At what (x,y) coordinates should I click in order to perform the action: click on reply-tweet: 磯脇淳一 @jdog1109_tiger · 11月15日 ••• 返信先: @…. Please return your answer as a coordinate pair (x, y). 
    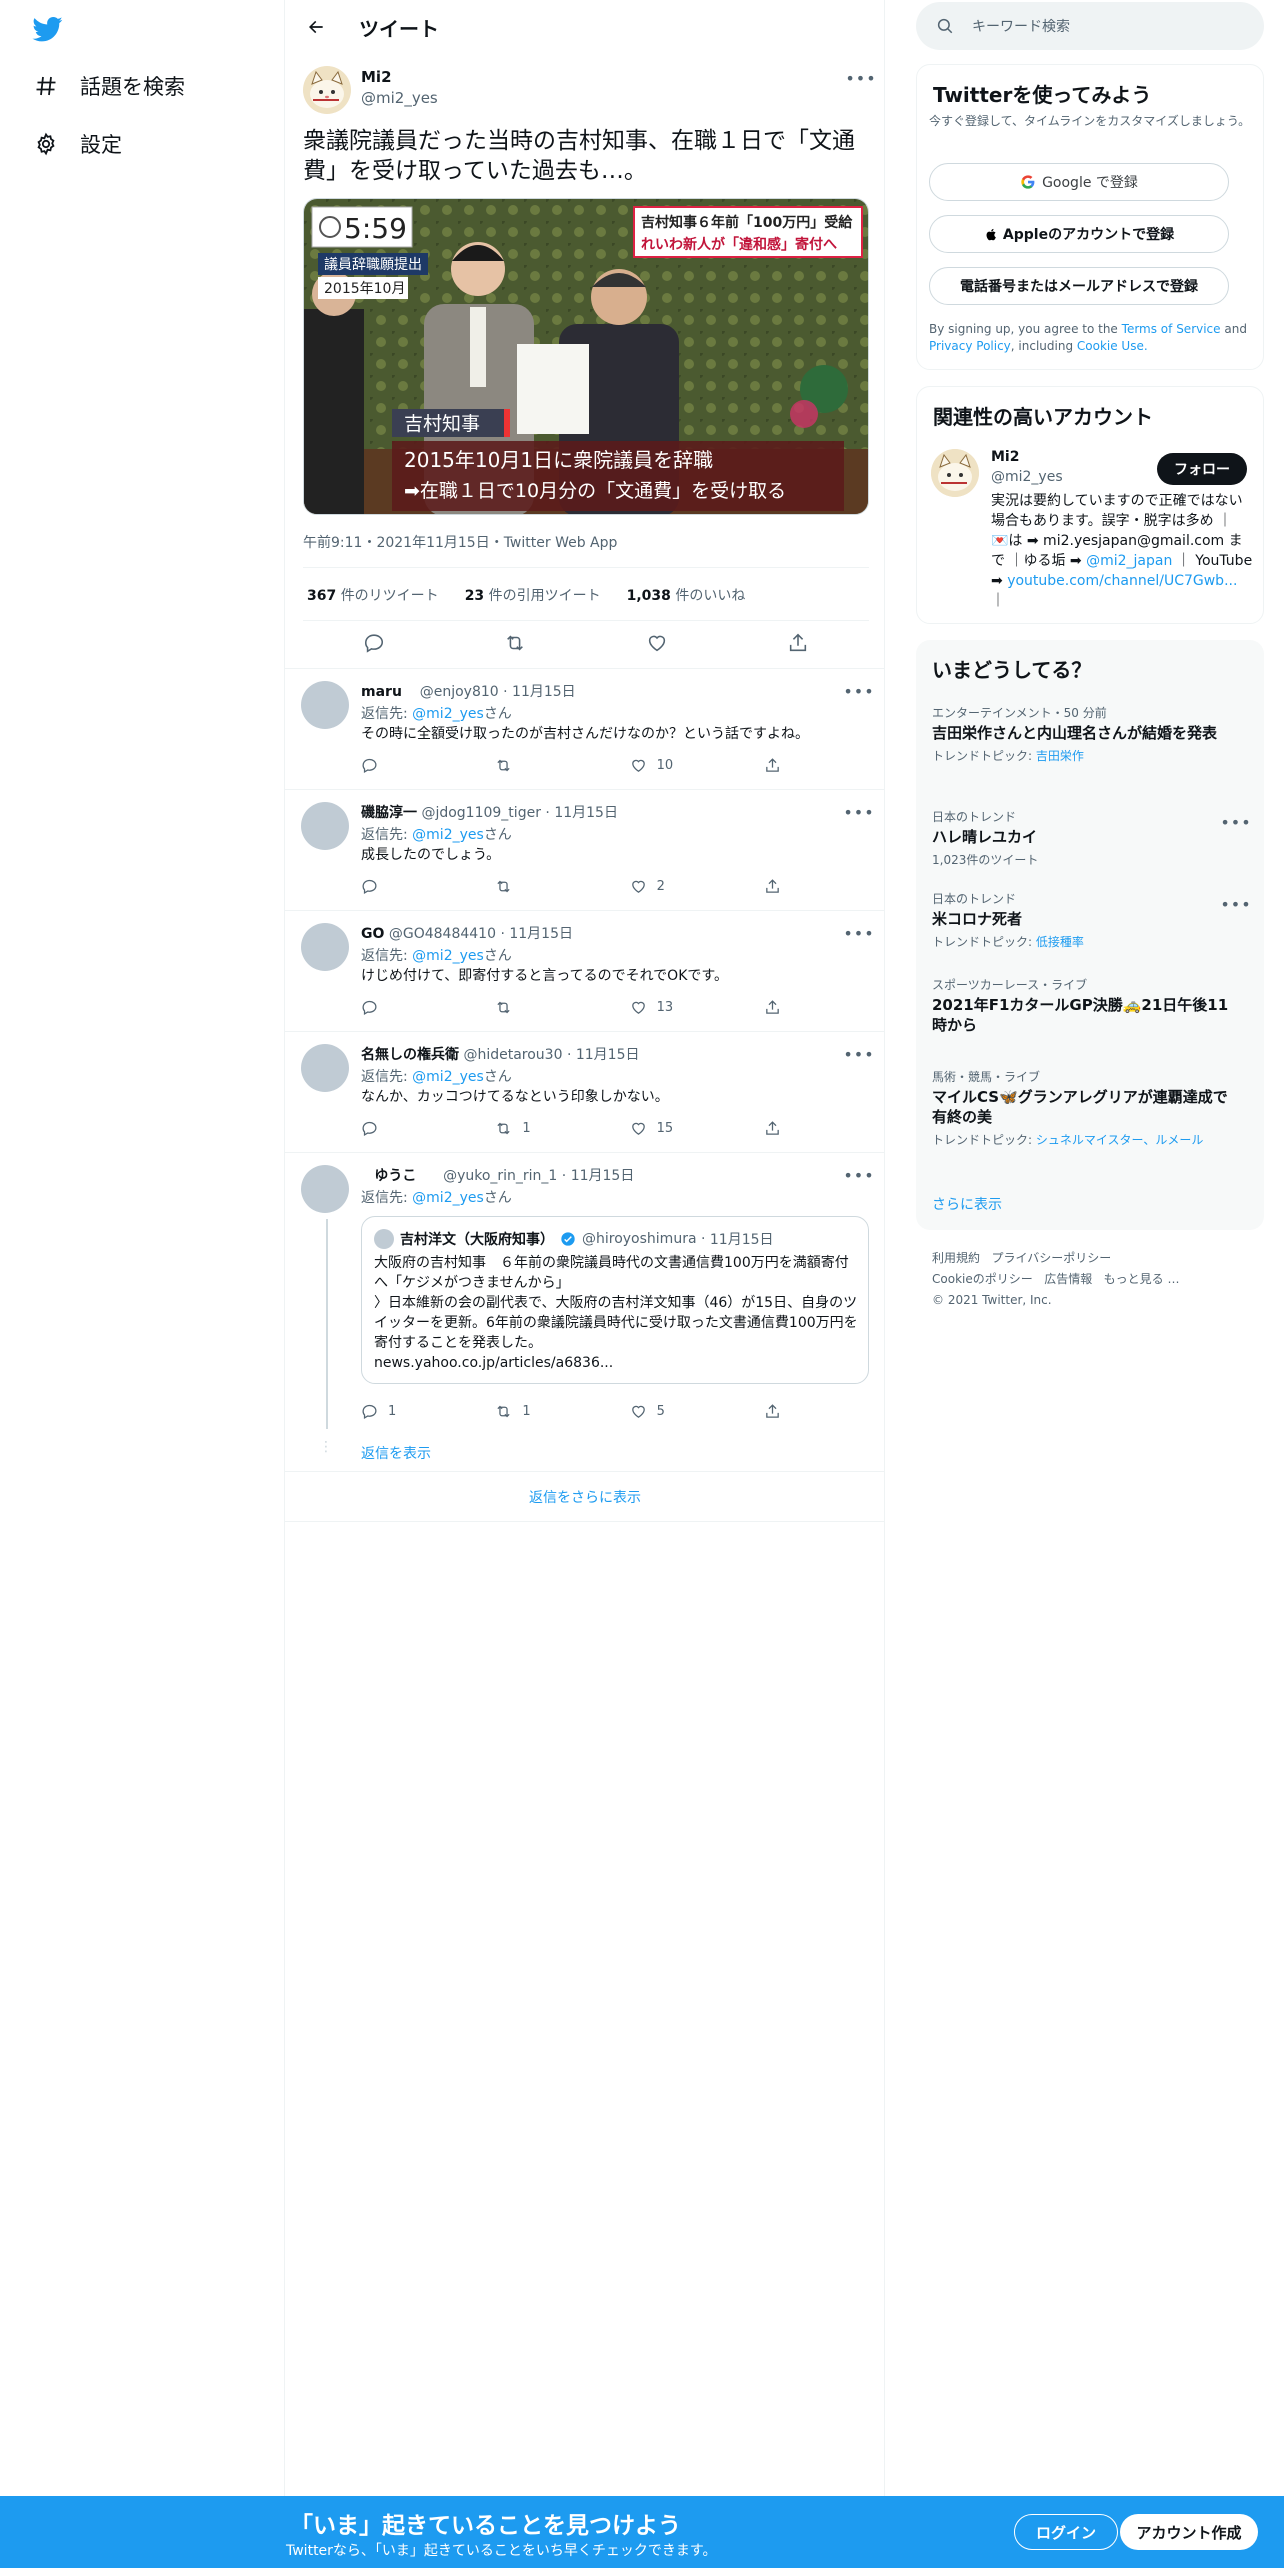
    Looking at the image, I should click on (585, 850).